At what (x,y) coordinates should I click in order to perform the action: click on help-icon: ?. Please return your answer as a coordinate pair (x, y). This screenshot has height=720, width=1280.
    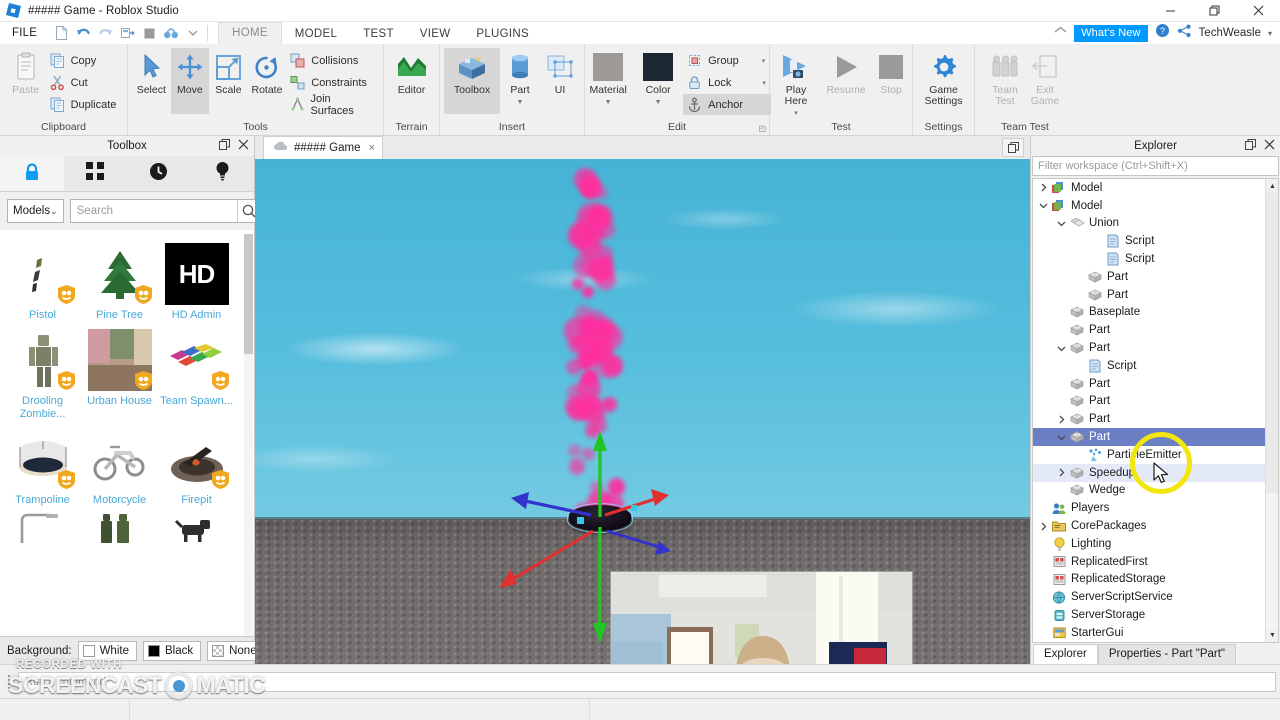
    Looking at the image, I should click on (1162, 33).